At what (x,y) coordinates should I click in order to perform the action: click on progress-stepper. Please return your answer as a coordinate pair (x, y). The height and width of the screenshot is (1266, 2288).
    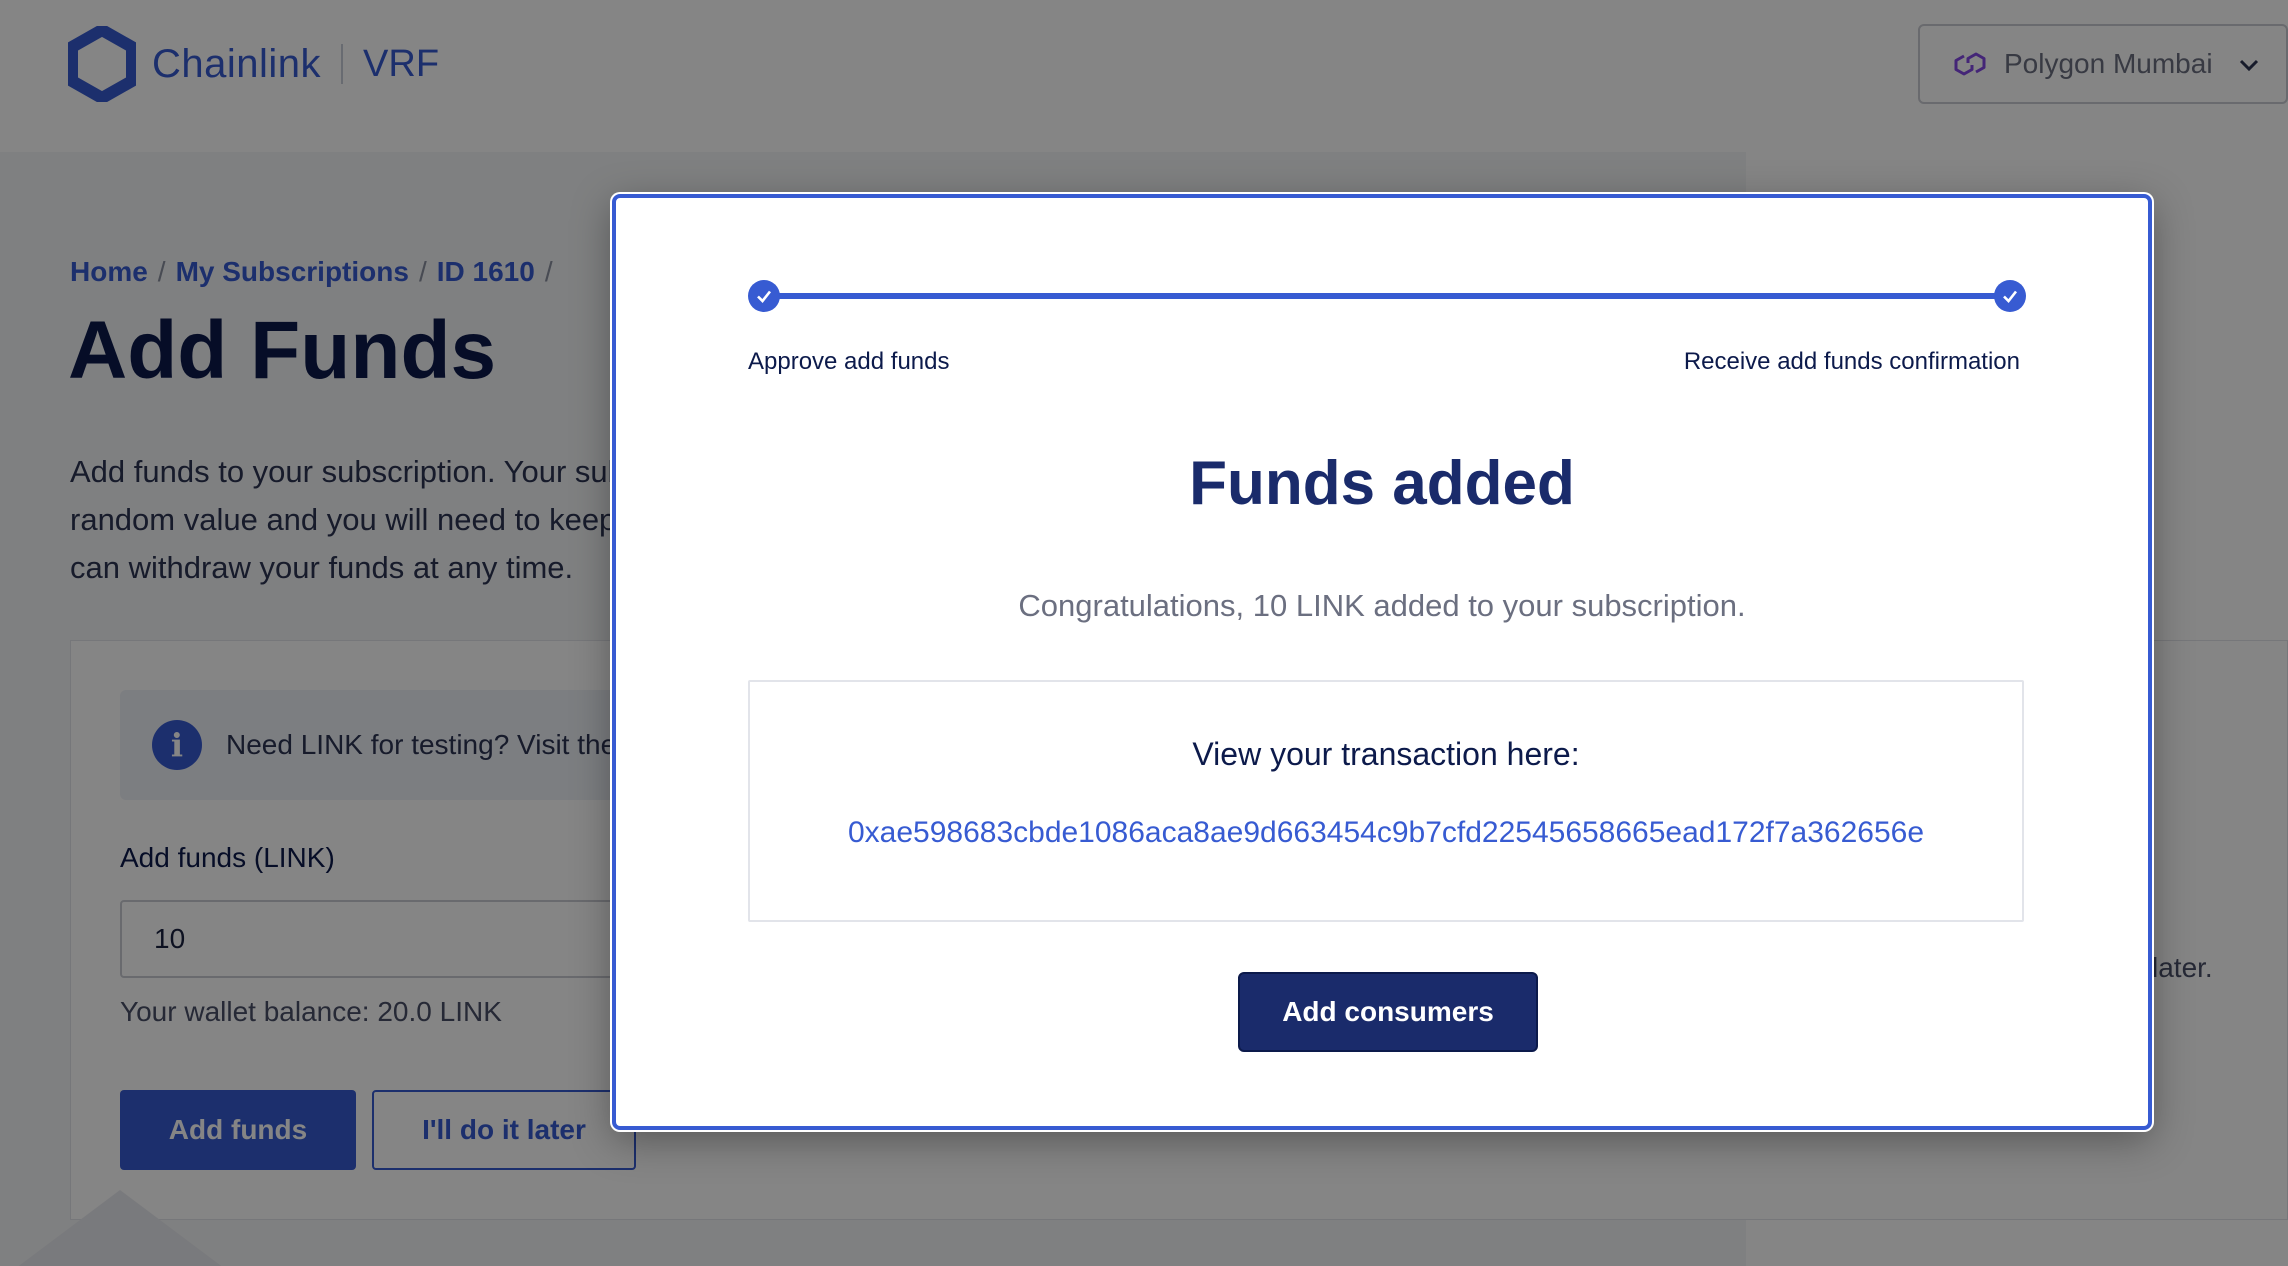
    Looking at the image, I should click on (1387, 298).